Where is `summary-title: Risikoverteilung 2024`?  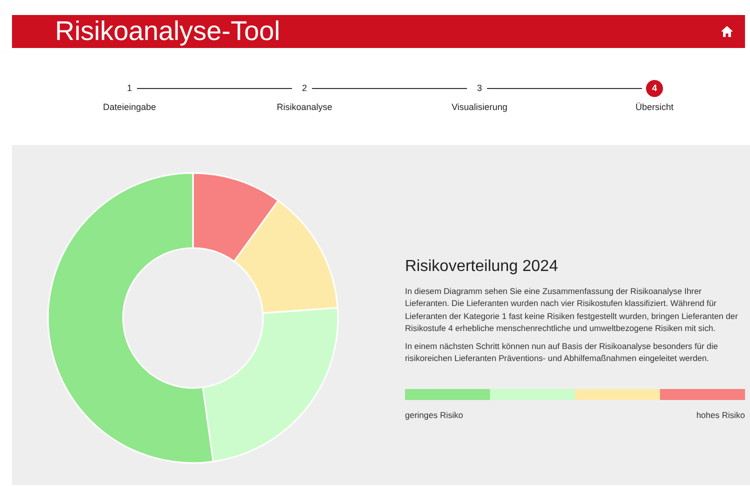
summary-title: Risikoverteilung 2024 is located at coordinates (482, 266).